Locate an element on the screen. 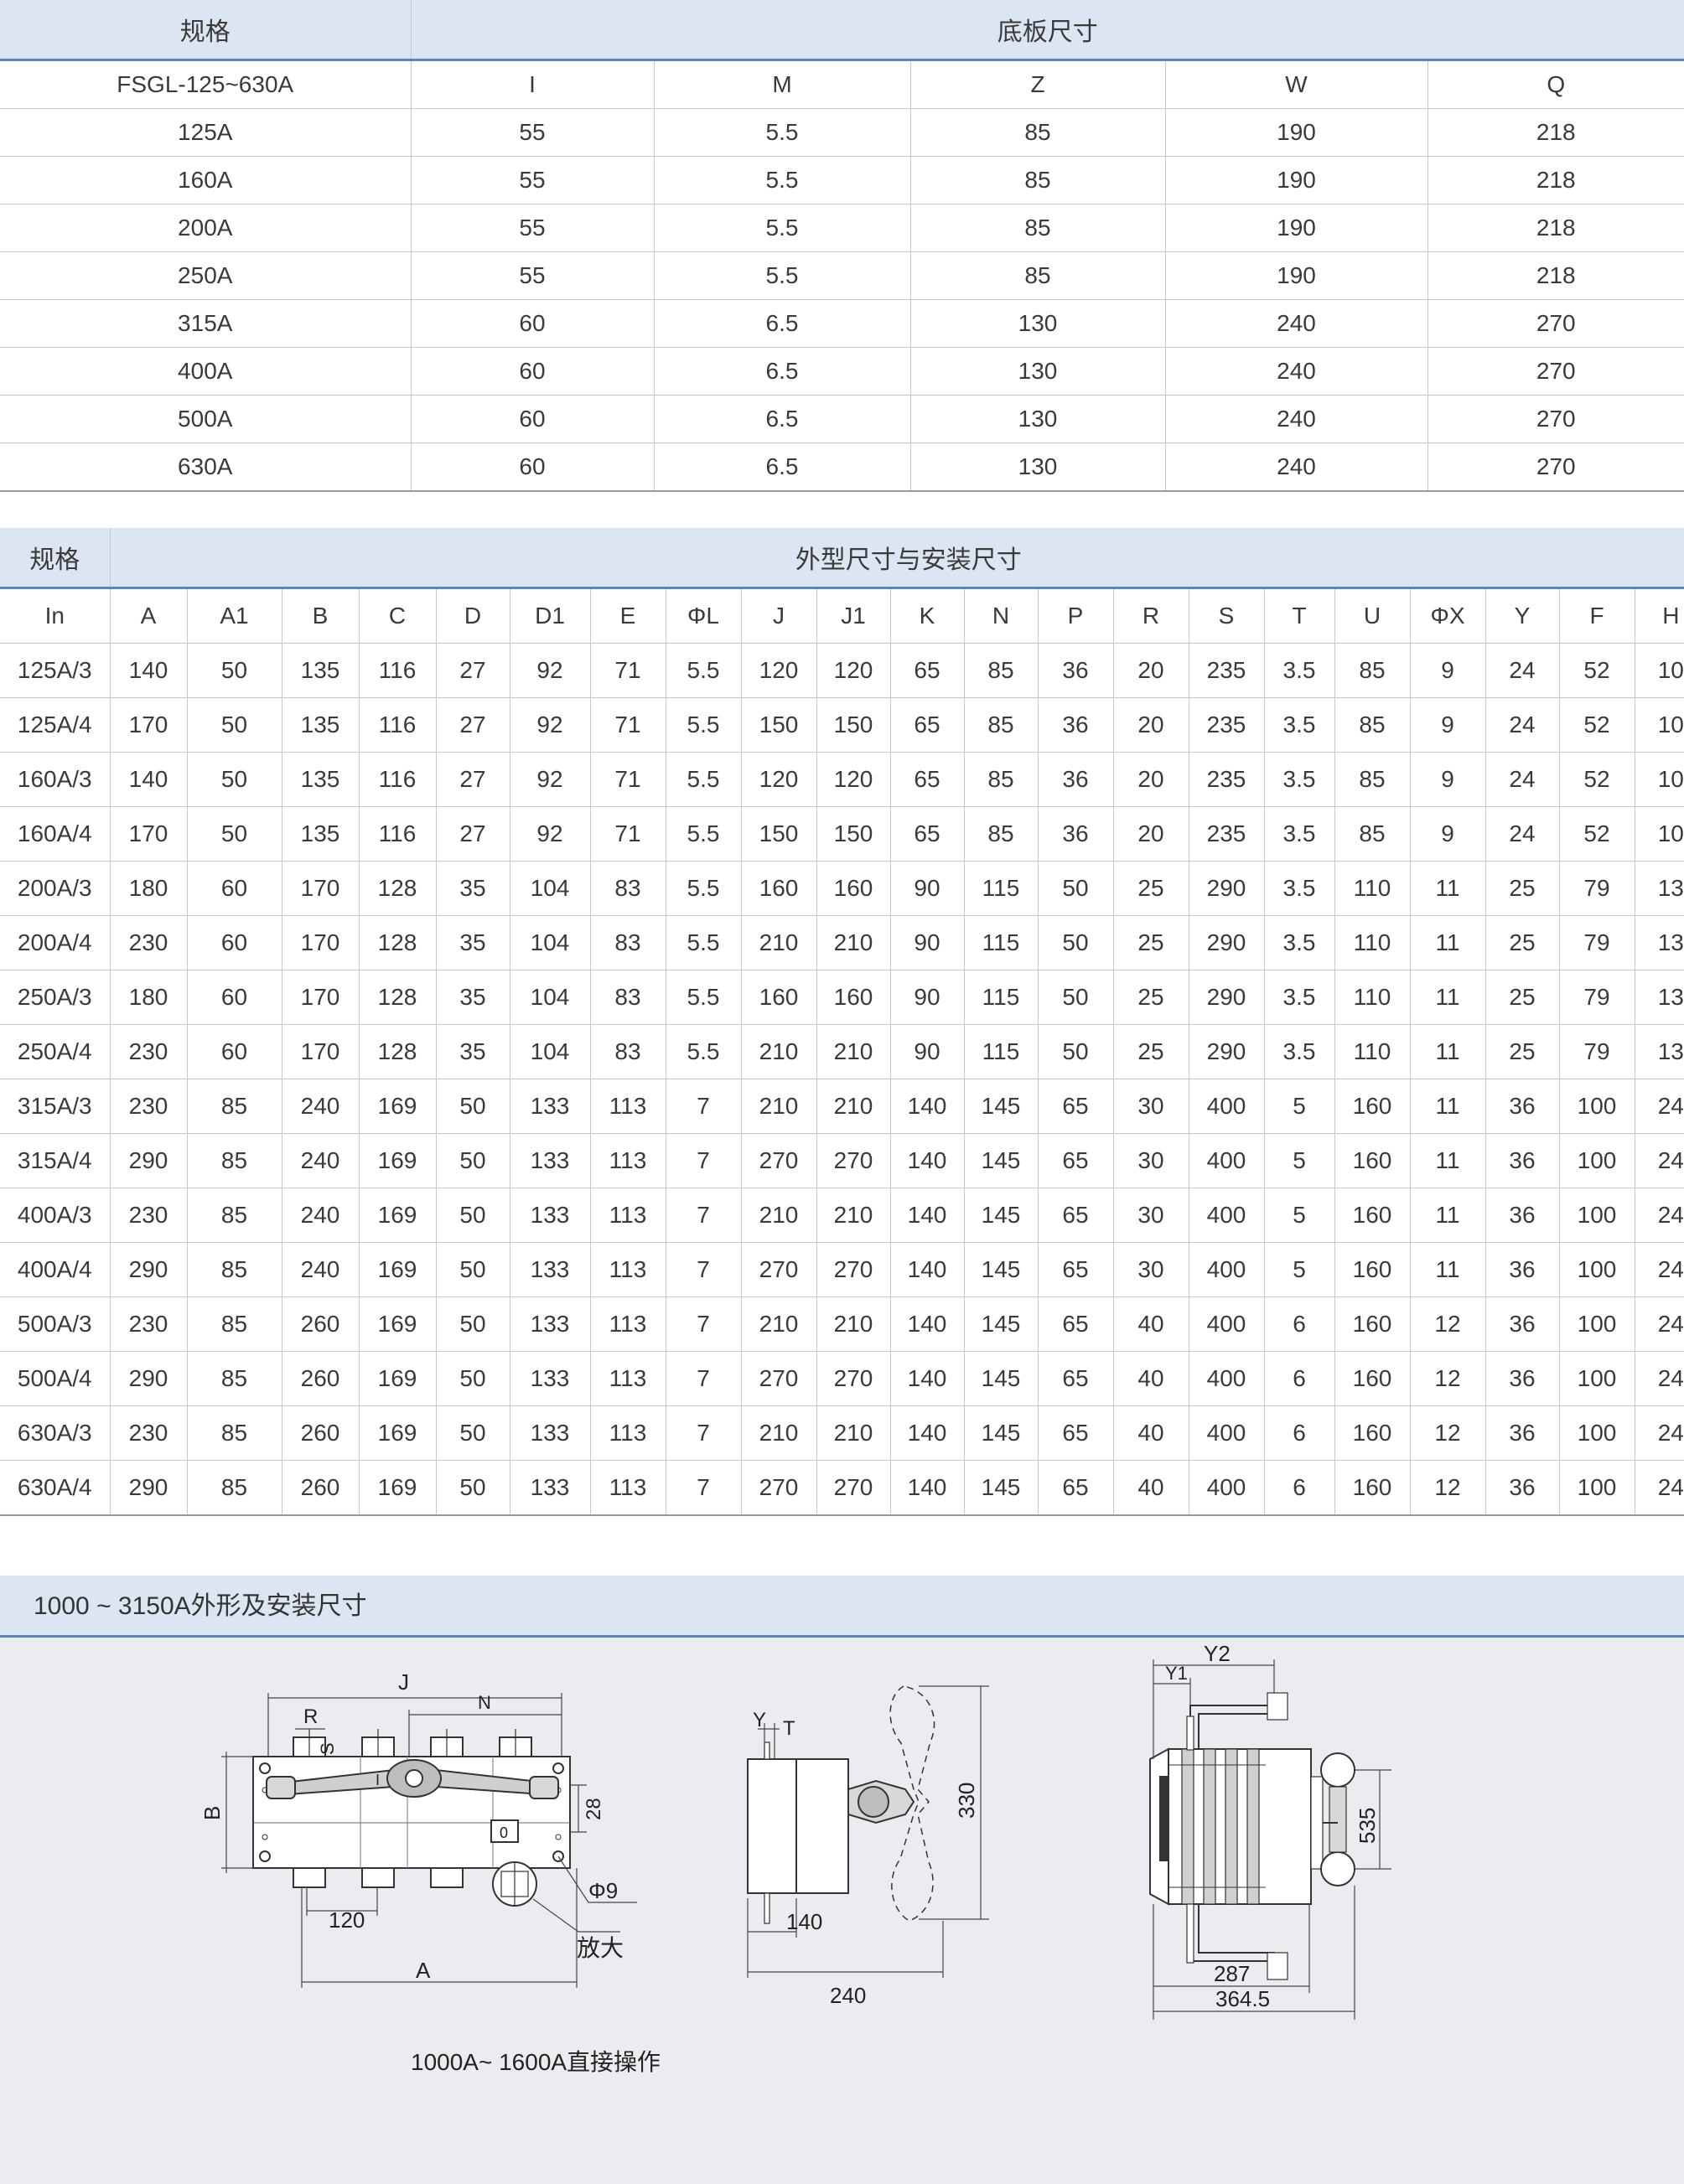  dim-Y-label: Y is located at coordinates (759, 1720).